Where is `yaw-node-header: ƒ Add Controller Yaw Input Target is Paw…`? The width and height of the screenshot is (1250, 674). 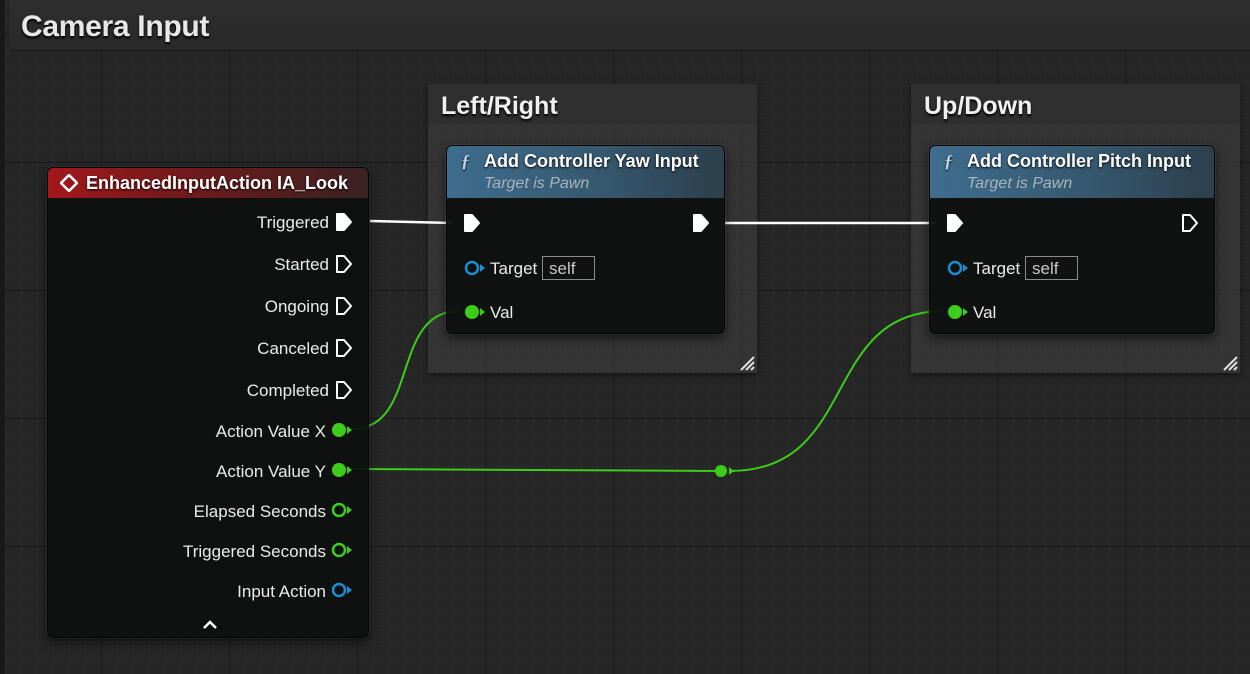
yaw-node-header: ƒ Add Controller Yaw Input Target is Paw… is located at coordinates (585, 172).